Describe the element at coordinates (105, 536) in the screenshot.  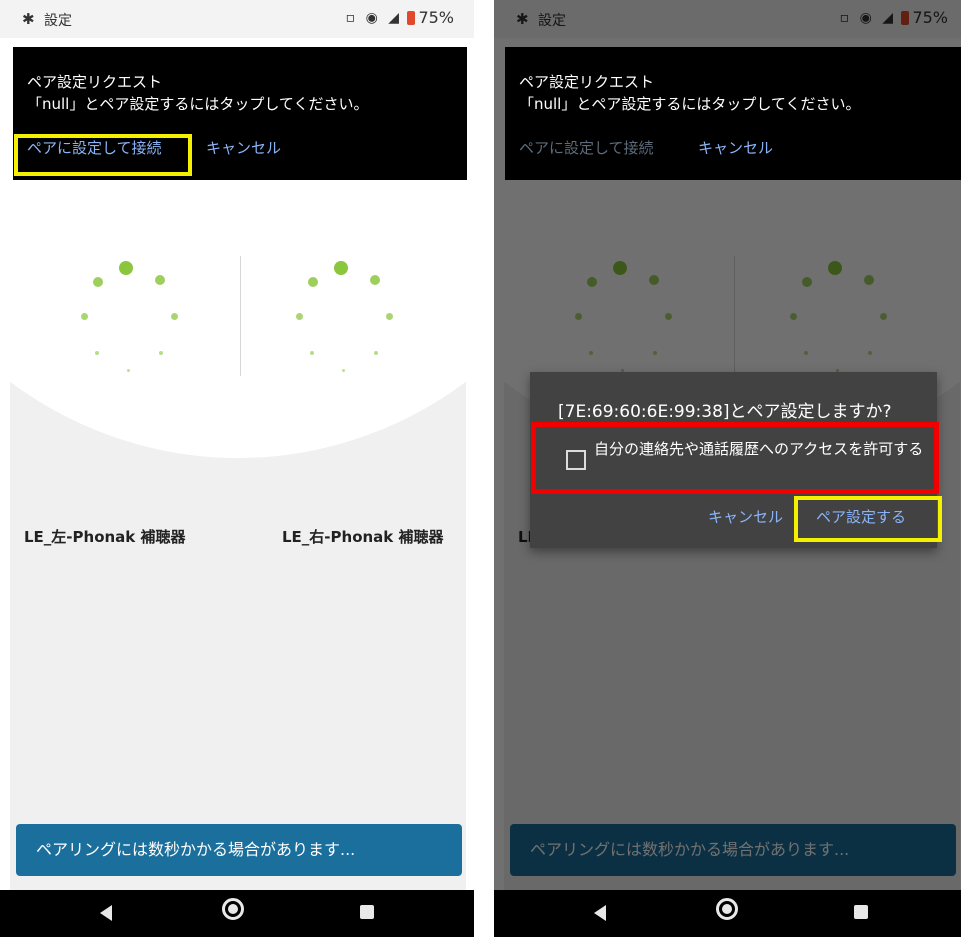
I see `left-device-name: LE_左-Phonak 補聴器` at that location.